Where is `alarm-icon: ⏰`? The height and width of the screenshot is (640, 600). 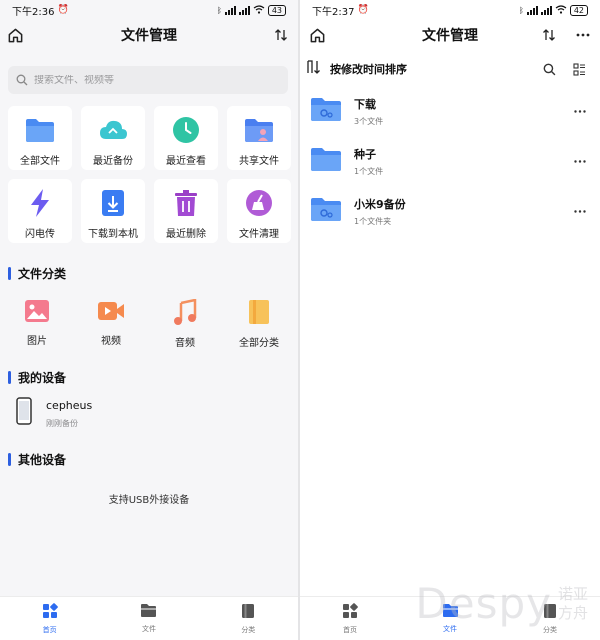
alarm-icon: ⏰ is located at coordinates (63, 10).